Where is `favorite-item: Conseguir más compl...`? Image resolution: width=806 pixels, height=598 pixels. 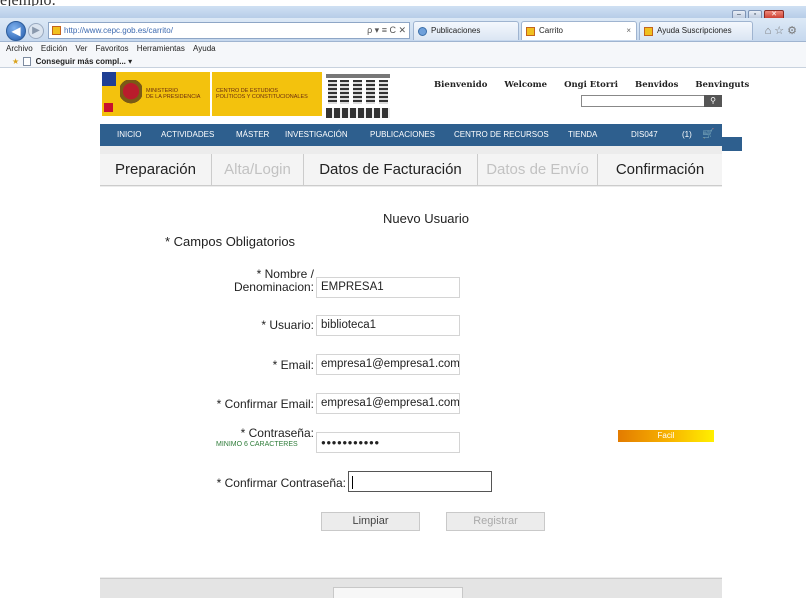 favorite-item: Conseguir más compl... is located at coordinates (81, 61).